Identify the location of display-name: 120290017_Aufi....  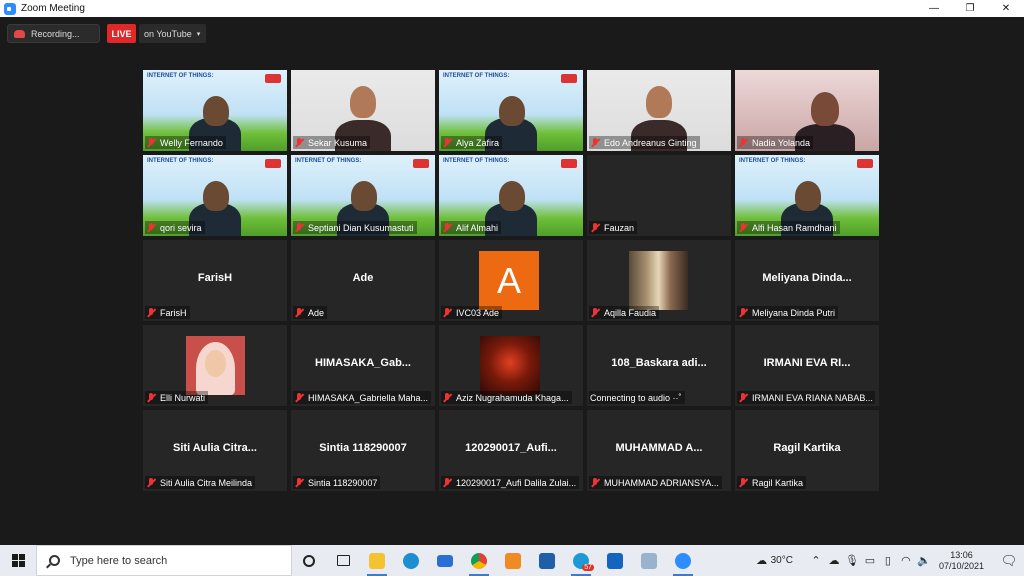
(511, 448).